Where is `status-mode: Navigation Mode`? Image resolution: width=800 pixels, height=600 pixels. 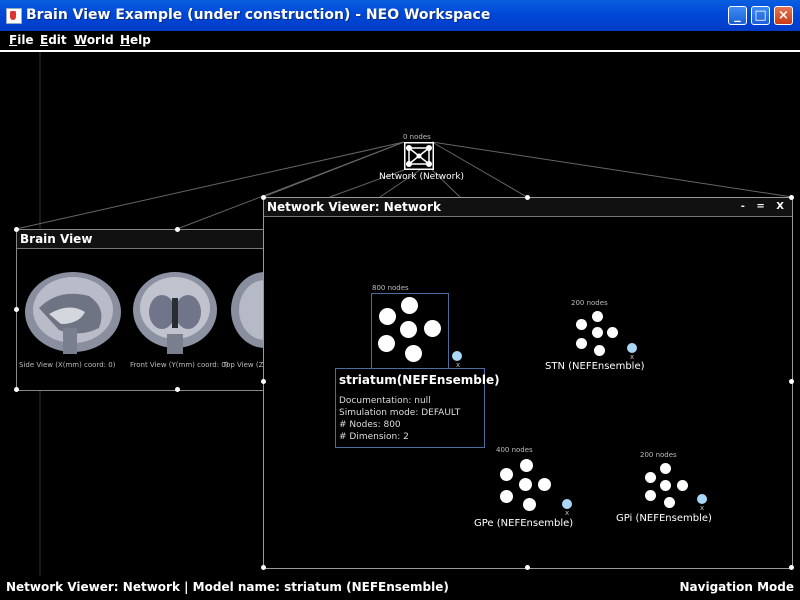
status-mode: Navigation Mode is located at coordinates (737, 587).